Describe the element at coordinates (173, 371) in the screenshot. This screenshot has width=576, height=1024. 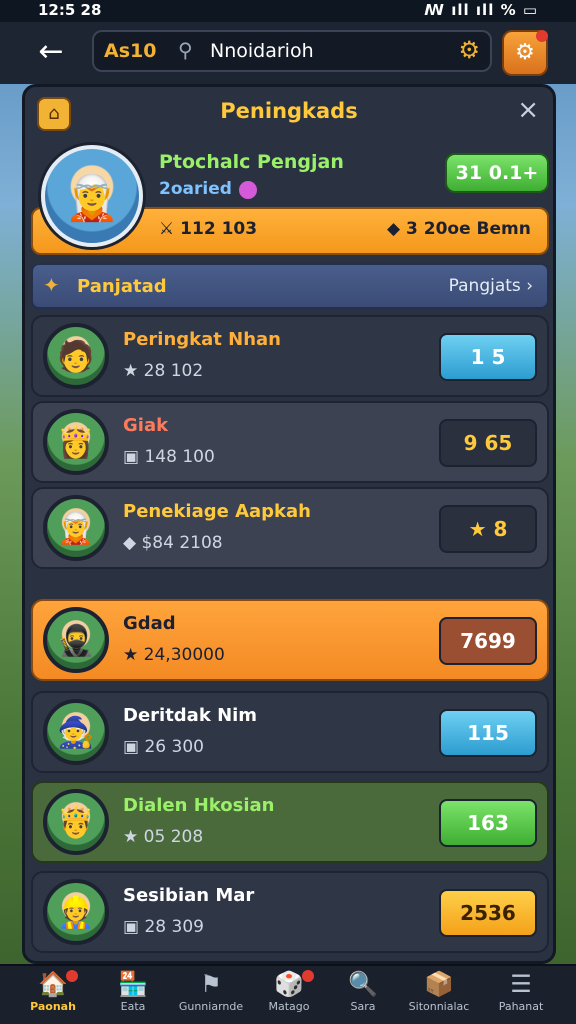
I see `row-stat-value: 28 102` at that location.